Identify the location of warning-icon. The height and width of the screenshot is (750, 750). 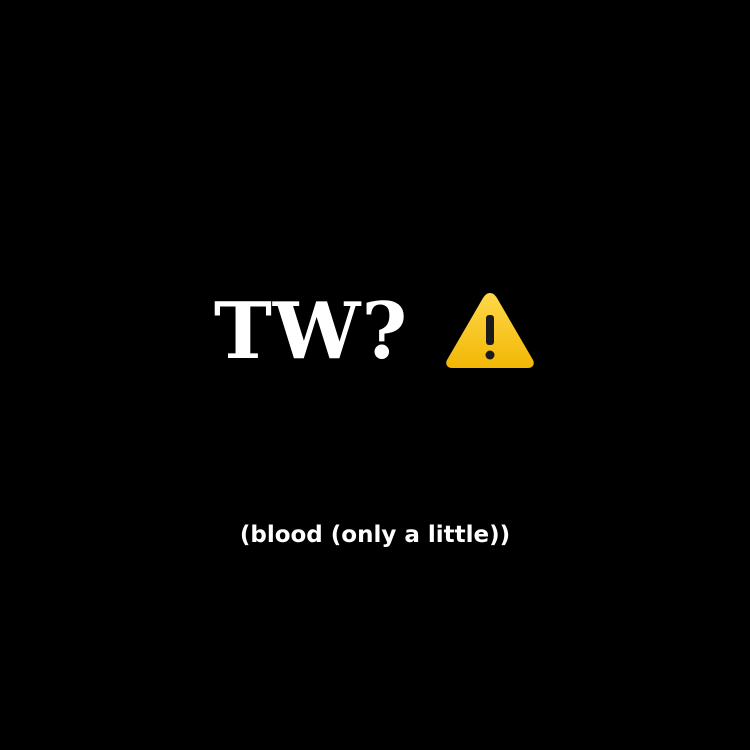
(490, 330).